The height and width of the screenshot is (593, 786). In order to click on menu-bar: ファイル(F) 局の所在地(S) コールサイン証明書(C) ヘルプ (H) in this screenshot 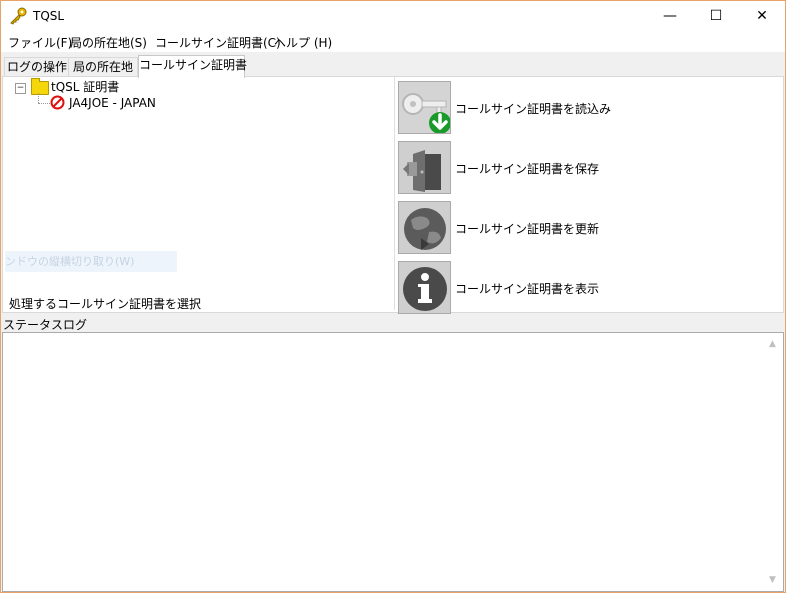, I will do `click(393, 41)`.